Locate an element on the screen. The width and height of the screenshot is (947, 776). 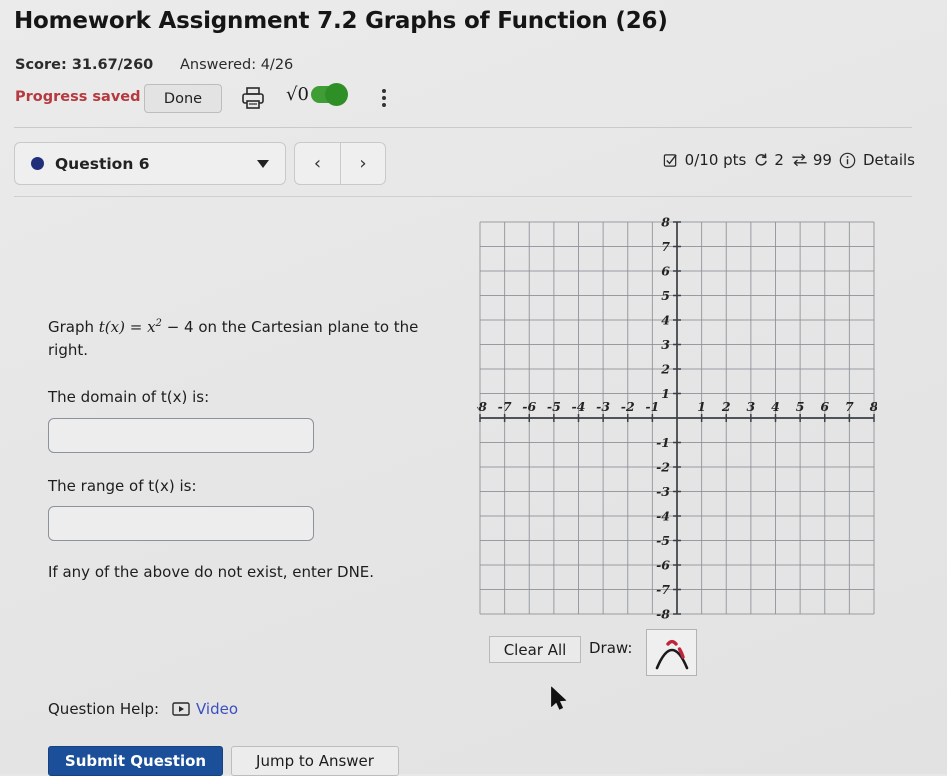
checkbox-icon is located at coordinates (670, 160).